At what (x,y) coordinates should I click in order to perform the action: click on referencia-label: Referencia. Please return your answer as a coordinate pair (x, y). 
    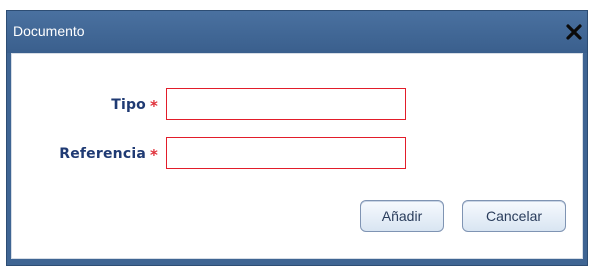
    Looking at the image, I should click on (102, 154).